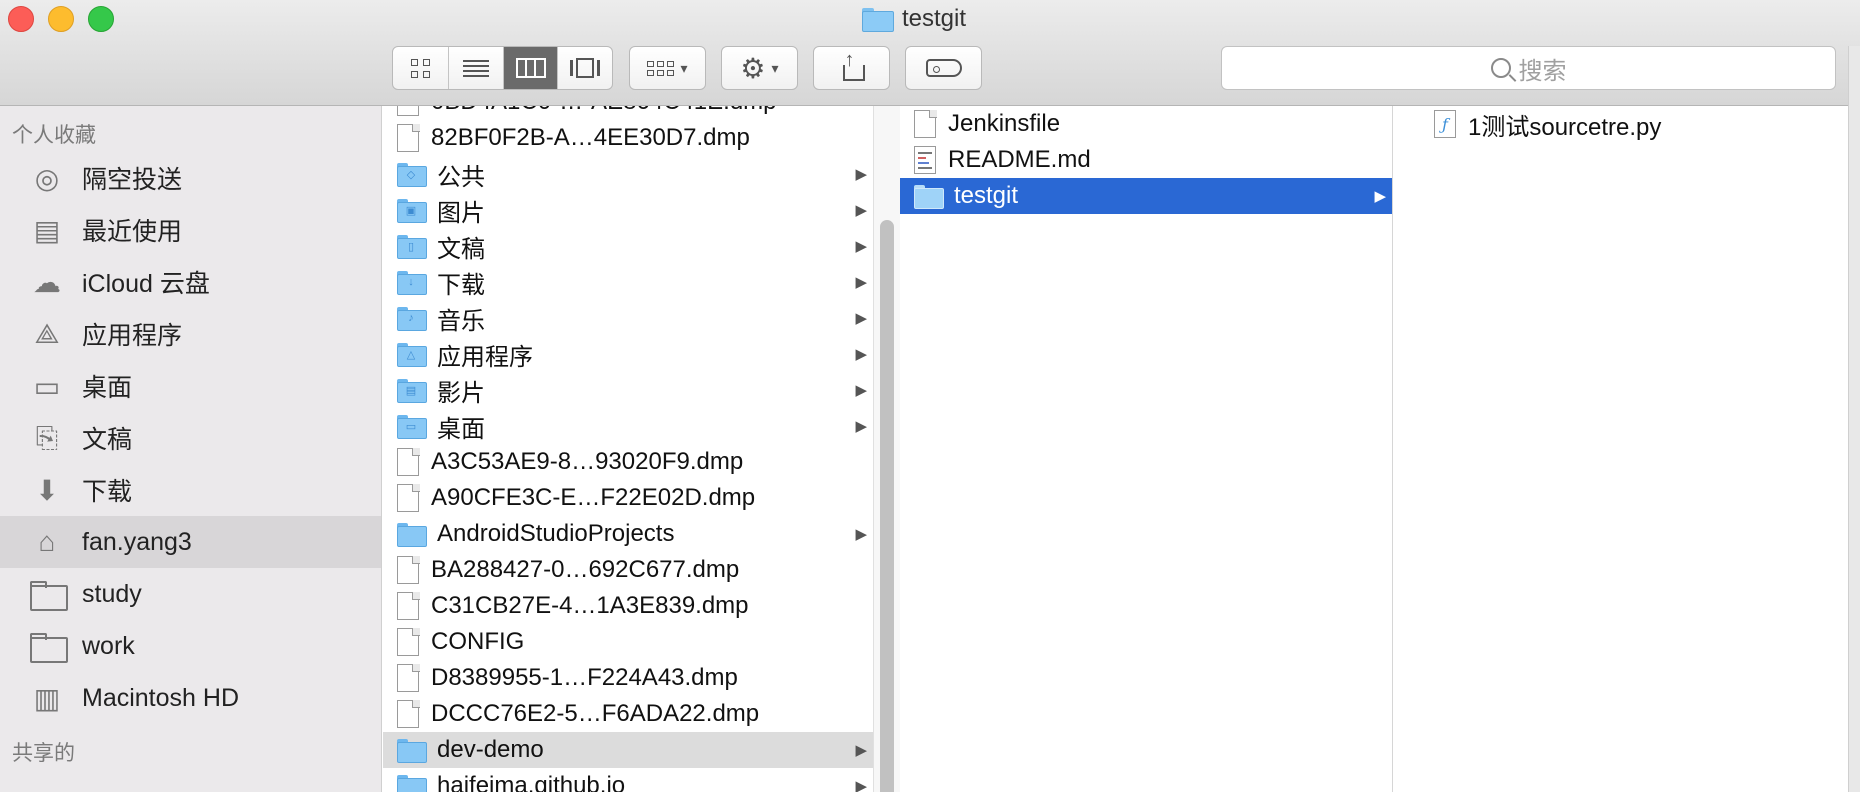  I want to click on sidebar-item-label: 隔空投送, so click(132, 180).